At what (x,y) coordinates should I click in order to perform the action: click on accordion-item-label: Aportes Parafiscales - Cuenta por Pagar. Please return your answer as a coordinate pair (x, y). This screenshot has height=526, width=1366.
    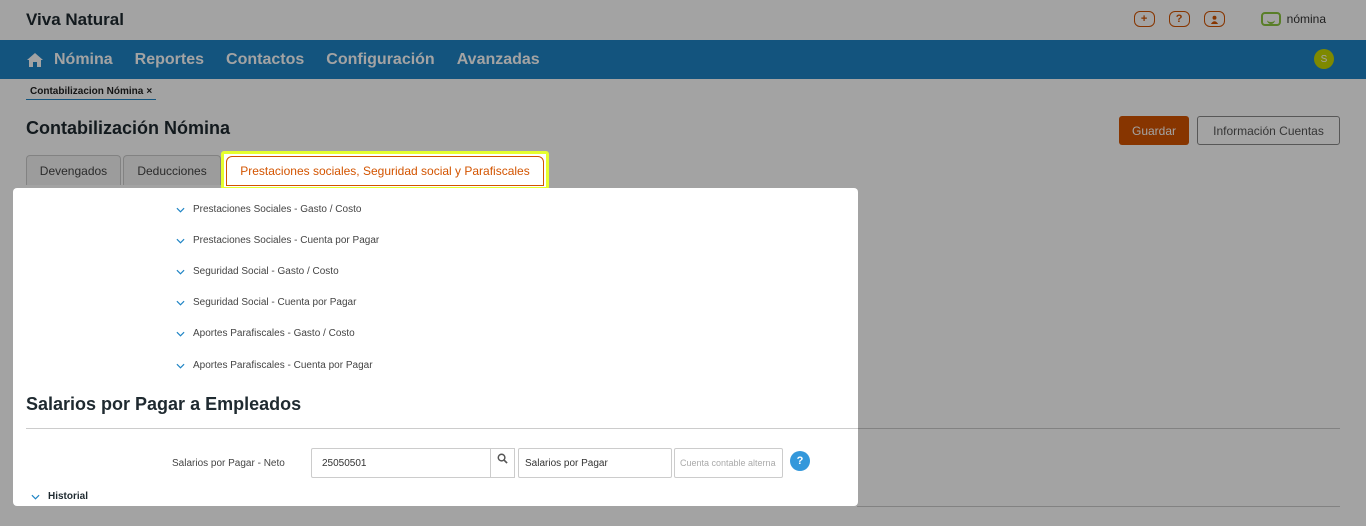
    Looking at the image, I should click on (283, 365).